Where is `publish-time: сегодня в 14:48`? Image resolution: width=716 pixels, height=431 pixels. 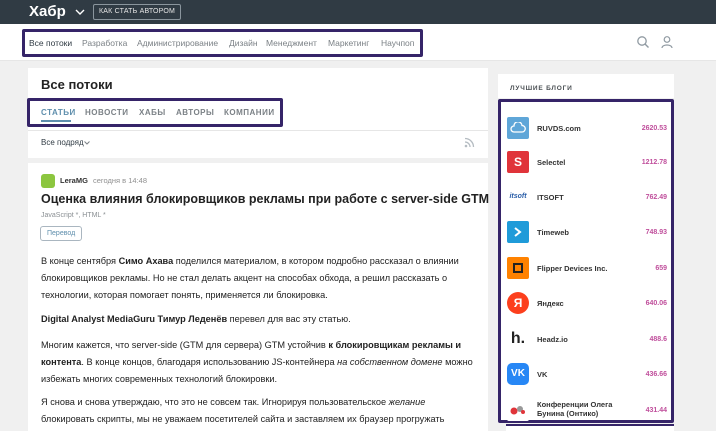 publish-time: сегодня в 14:48 is located at coordinates (120, 180).